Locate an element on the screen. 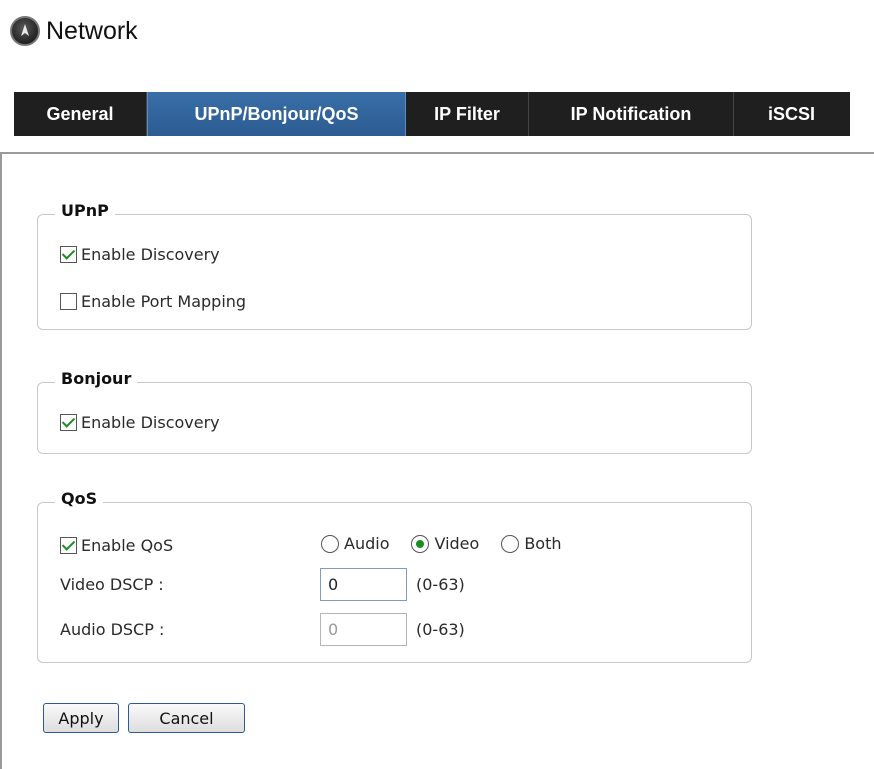  qos-mode-both: Both is located at coordinates (531, 543).